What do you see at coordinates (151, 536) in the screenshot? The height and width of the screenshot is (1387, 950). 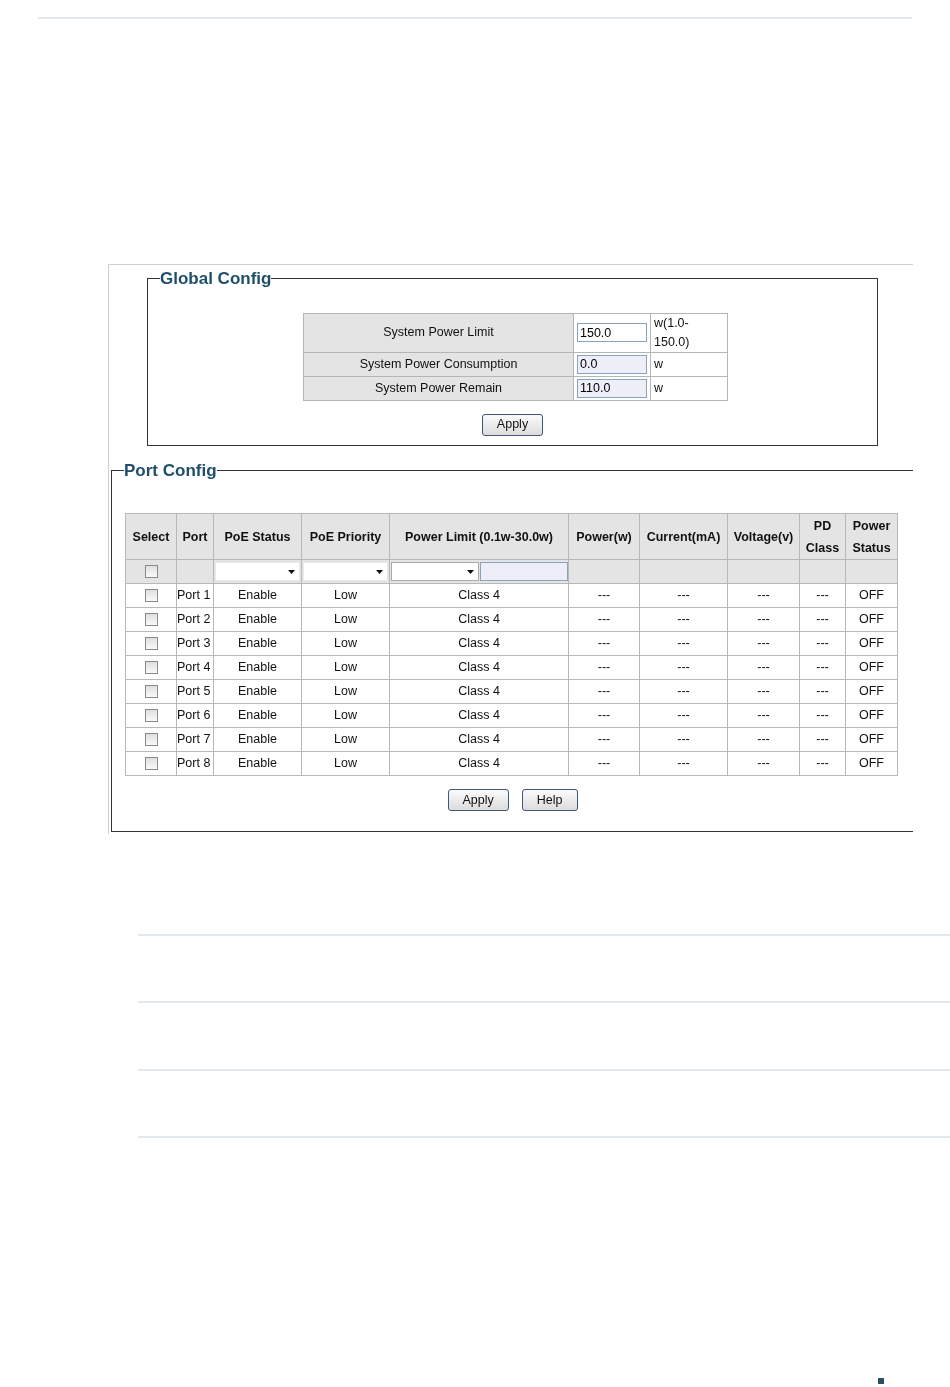 I see `column-header: Select` at bounding box center [151, 536].